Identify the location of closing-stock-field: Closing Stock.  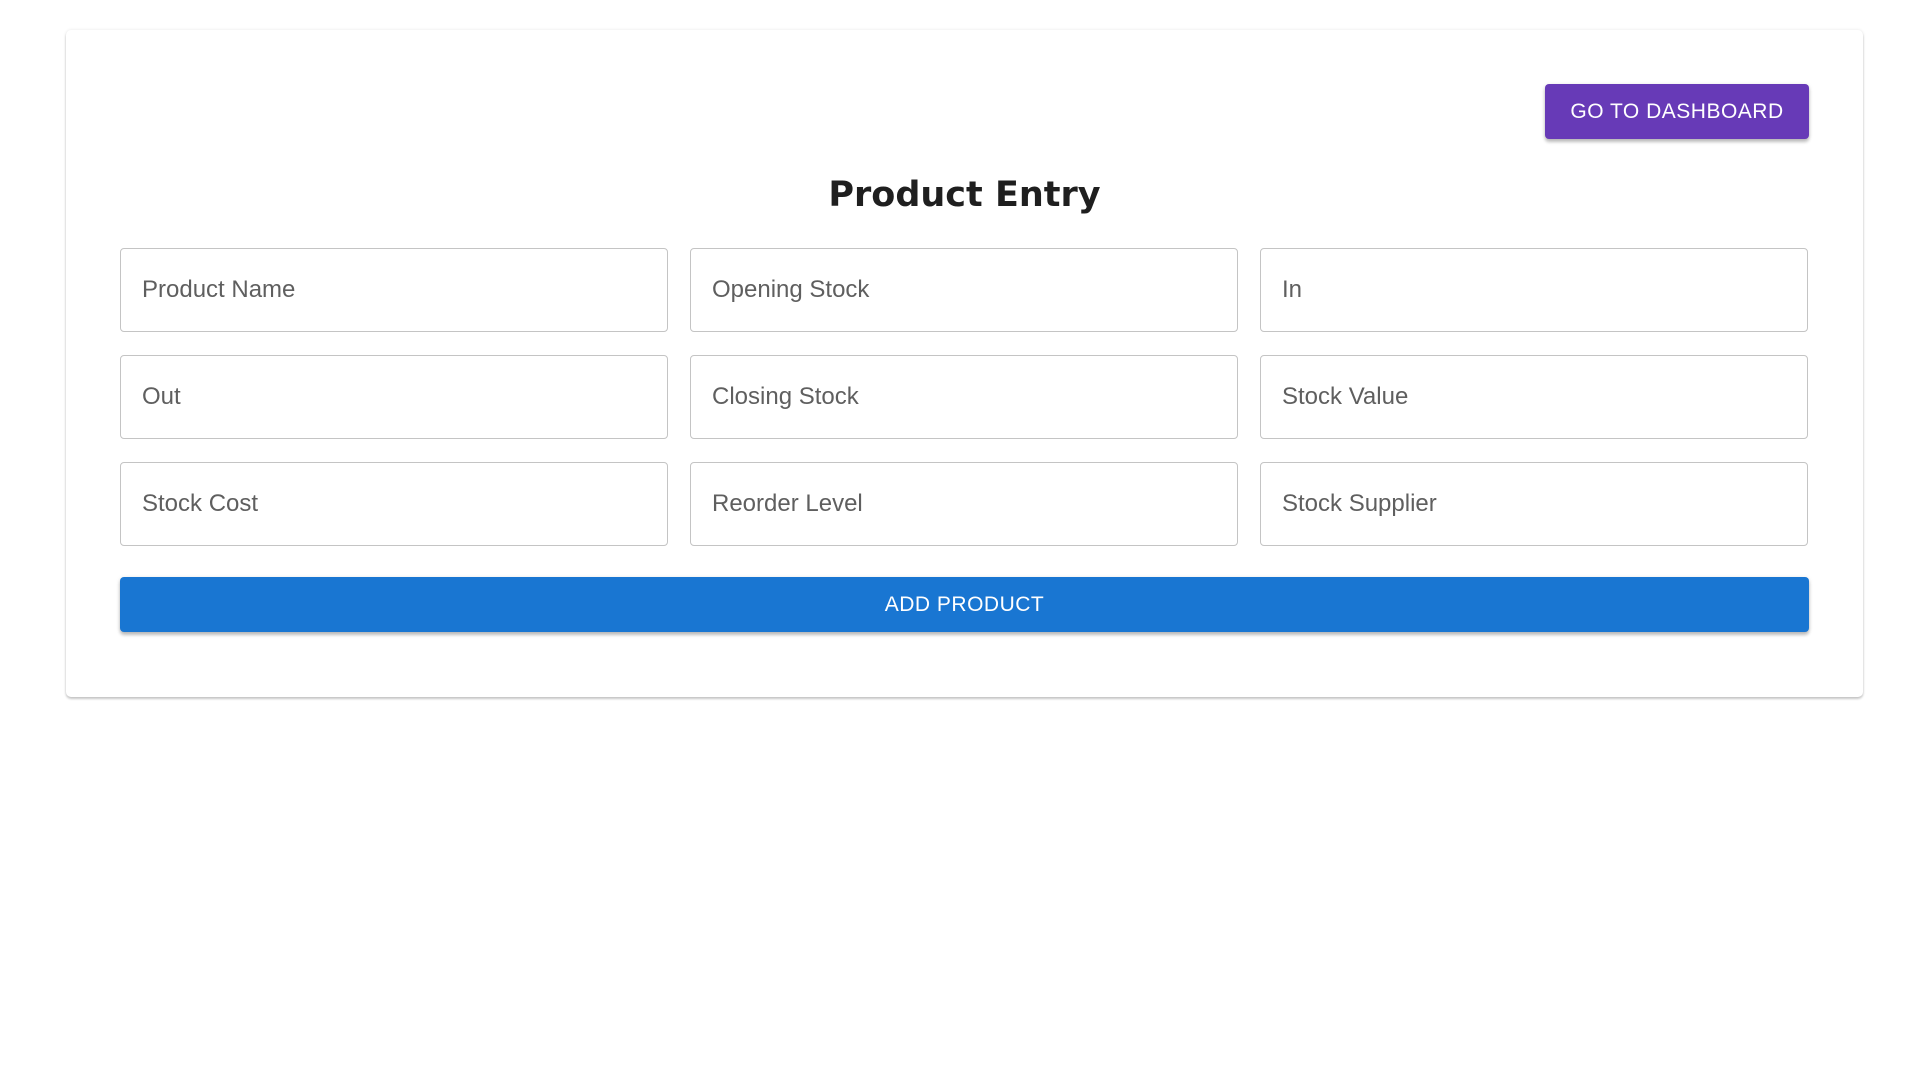
(964, 397).